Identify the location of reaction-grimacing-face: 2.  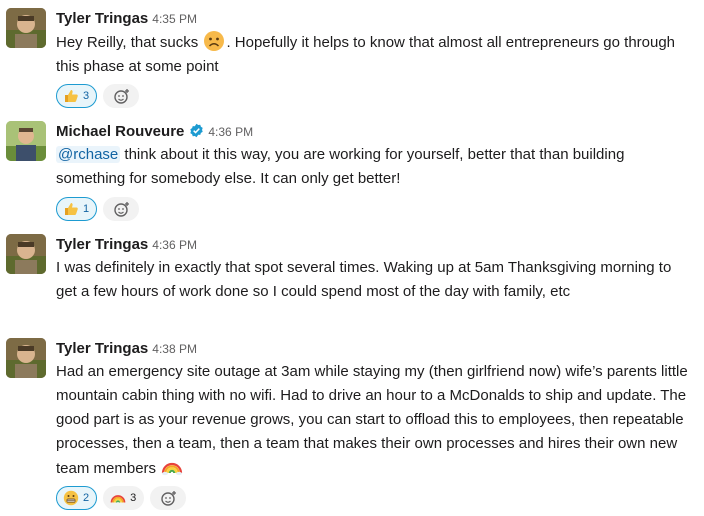
(77, 498).